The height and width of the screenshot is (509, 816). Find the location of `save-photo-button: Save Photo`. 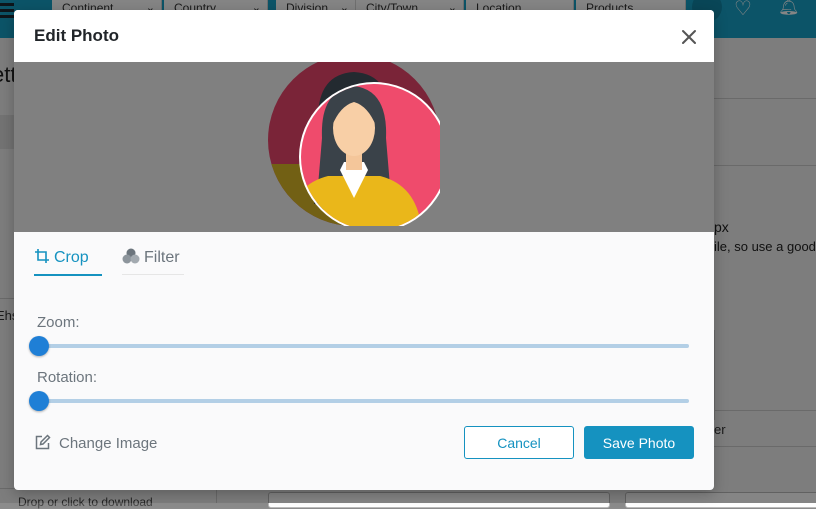

save-photo-button: Save Photo is located at coordinates (639, 442).